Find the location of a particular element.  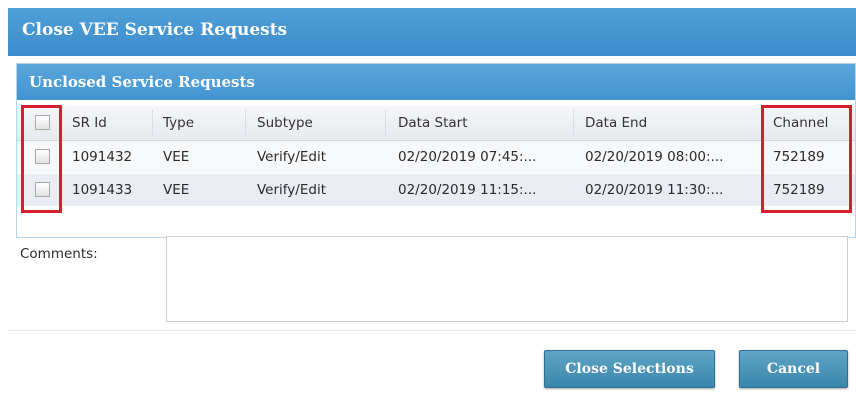

panel-header: Unclosed Service Requests is located at coordinates (436, 82).